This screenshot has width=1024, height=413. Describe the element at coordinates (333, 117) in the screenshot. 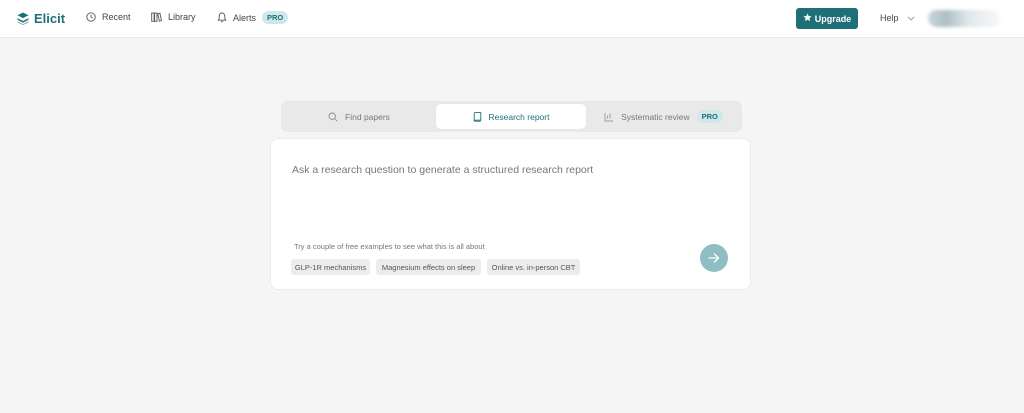

I see `search-icon` at that location.